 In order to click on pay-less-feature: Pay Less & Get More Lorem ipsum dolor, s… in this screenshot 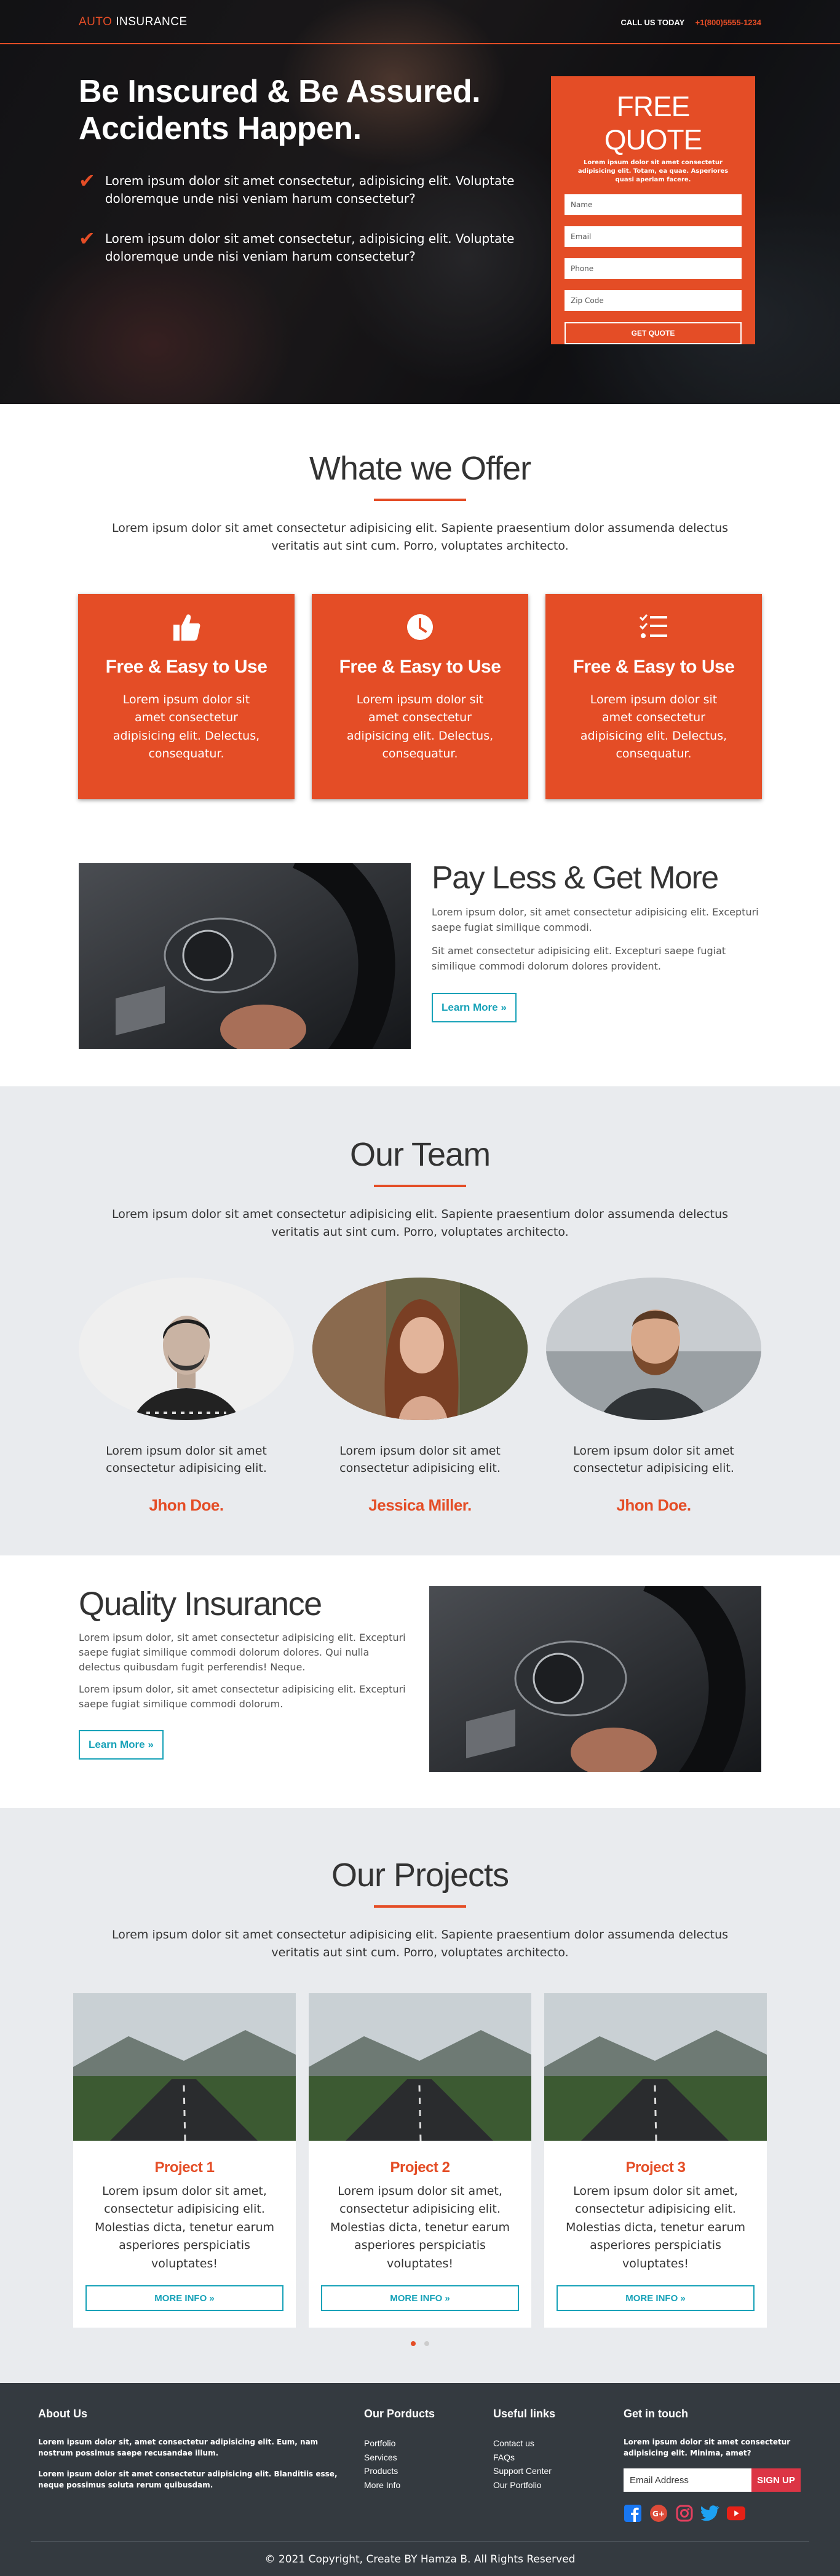, I will do `click(420, 955)`.